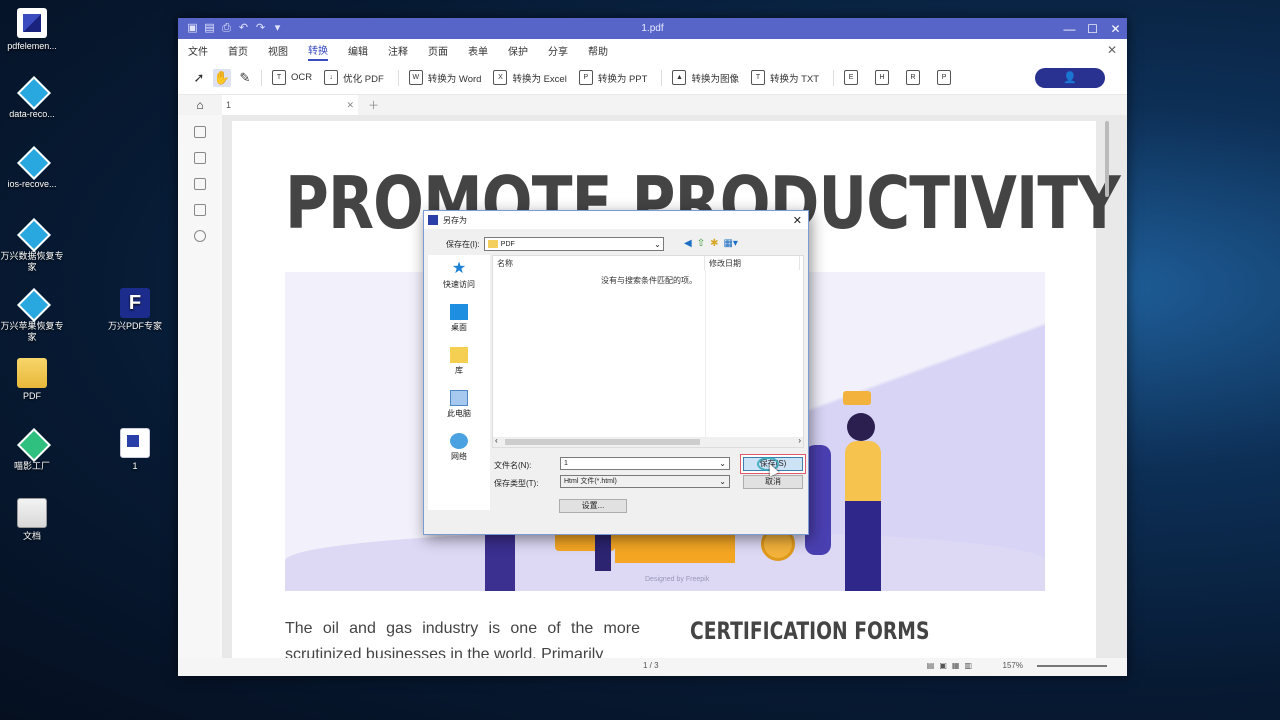 This screenshot has height=720, width=1280. I want to click on search-icon, so click(200, 236).